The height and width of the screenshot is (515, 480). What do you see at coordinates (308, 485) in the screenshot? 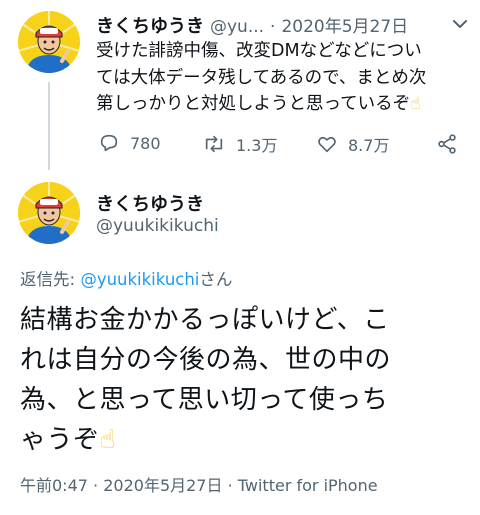
I see `tweet-source: Twitter for iPhone` at bounding box center [308, 485].